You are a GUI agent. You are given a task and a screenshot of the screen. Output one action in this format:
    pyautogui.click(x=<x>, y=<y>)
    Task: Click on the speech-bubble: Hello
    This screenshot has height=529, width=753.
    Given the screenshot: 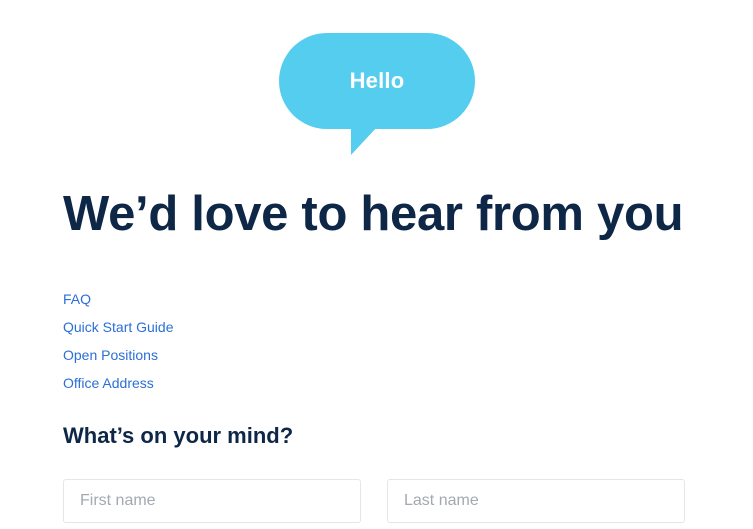 What is the action you would take?
    pyautogui.click(x=377, y=95)
    